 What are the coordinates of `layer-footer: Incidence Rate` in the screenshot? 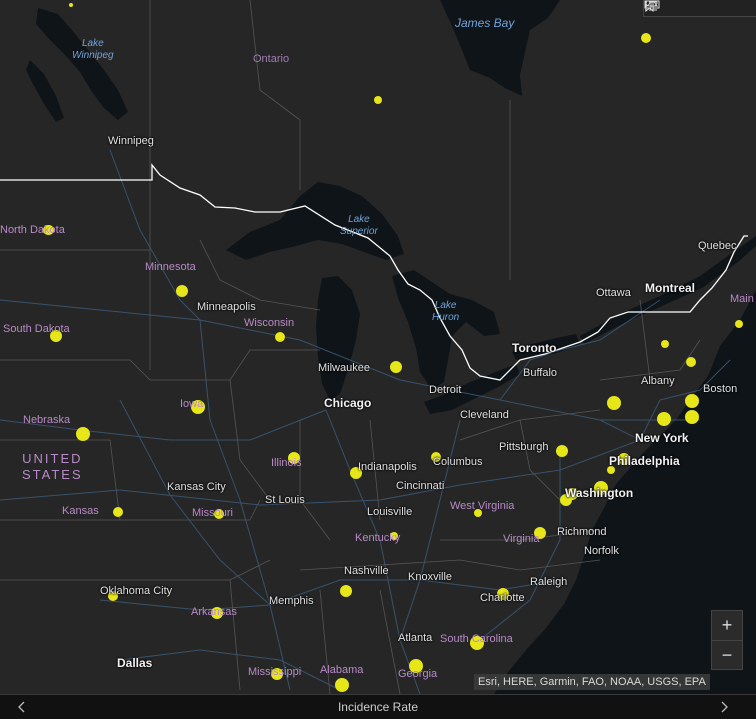 It's located at (378, 706).